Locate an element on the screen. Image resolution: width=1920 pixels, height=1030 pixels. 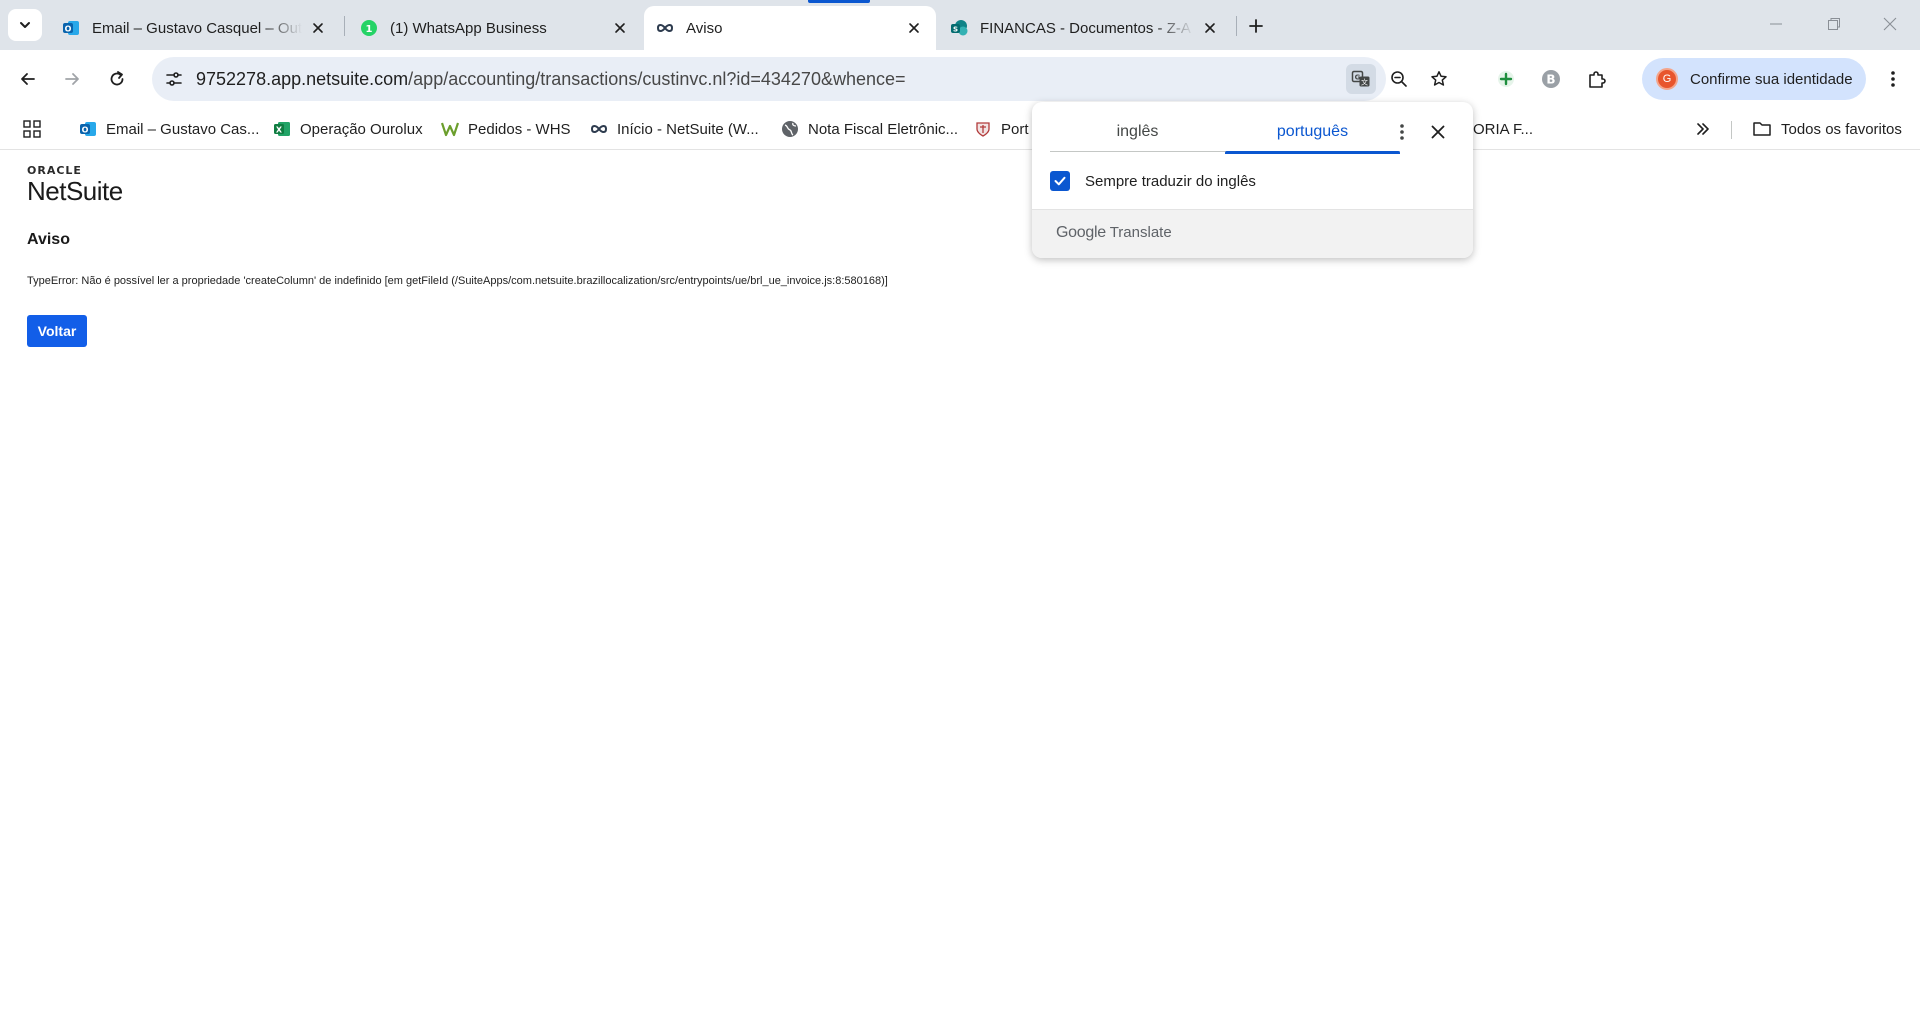
translate-close-button is located at coordinates (1438, 132).